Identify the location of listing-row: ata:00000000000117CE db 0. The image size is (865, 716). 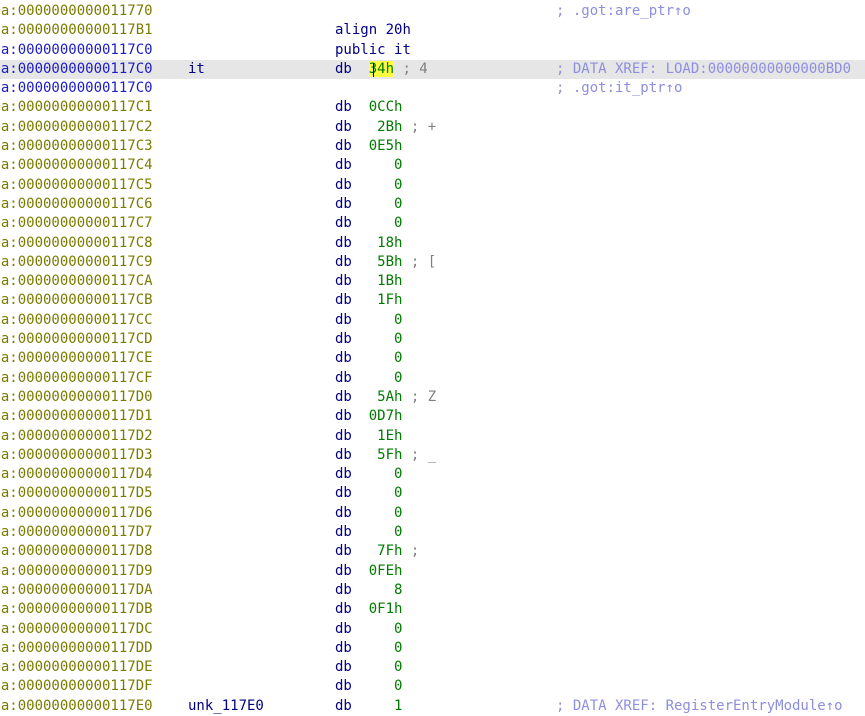
(432, 358).